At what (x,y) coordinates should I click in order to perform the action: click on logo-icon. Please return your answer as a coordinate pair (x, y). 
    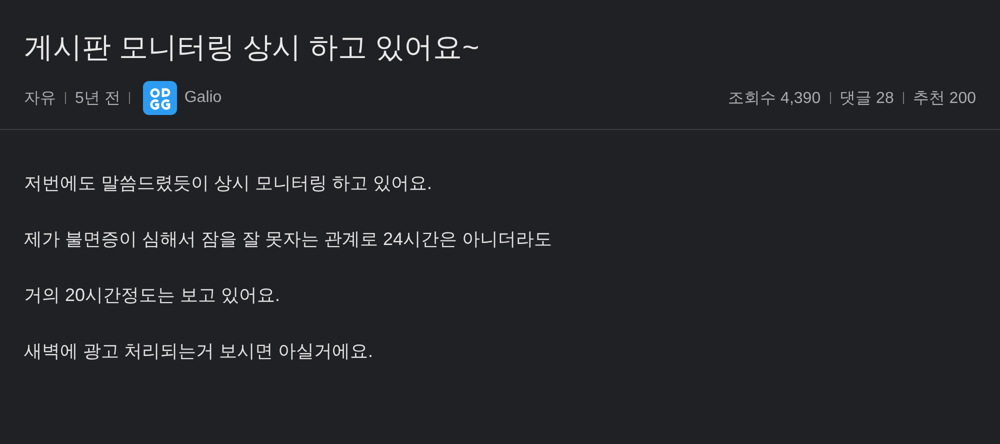
    Looking at the image, I should click on (160, 98).